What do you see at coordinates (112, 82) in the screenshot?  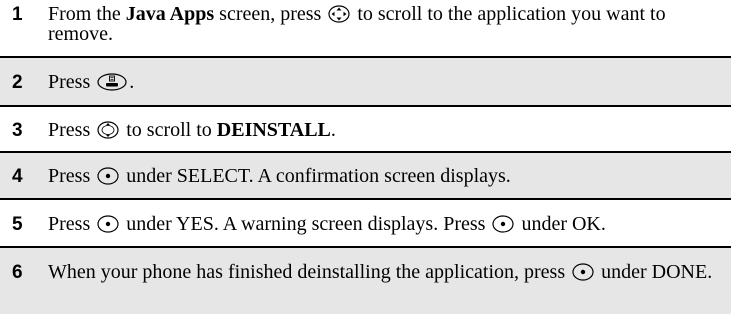 I see `menu-key-icon` at bounding box center [112, 82].